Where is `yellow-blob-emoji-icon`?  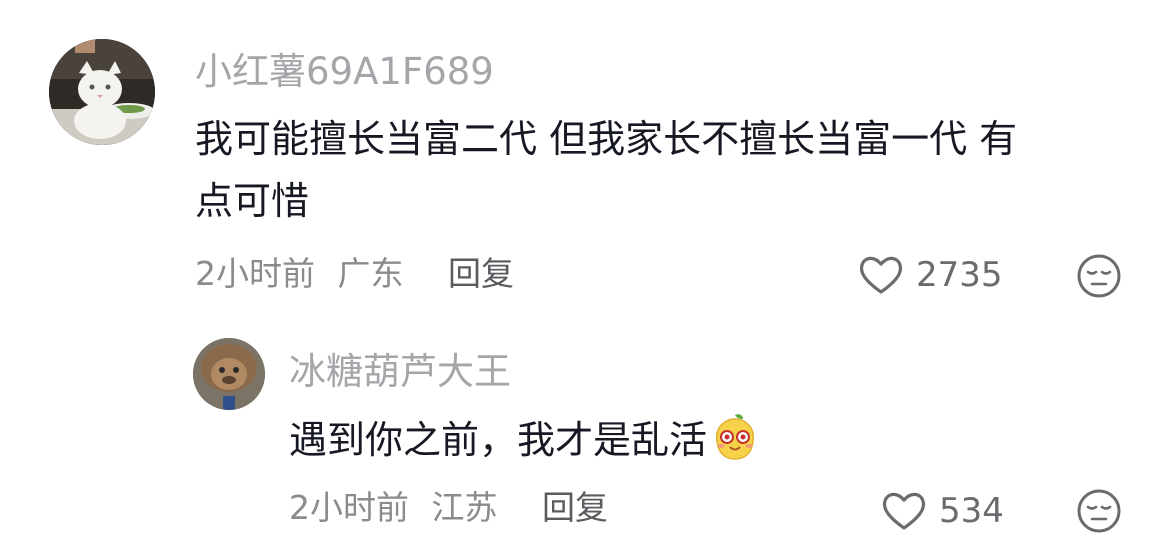
yellow-blob-emoji-icon is located at coordinates (735, 446).